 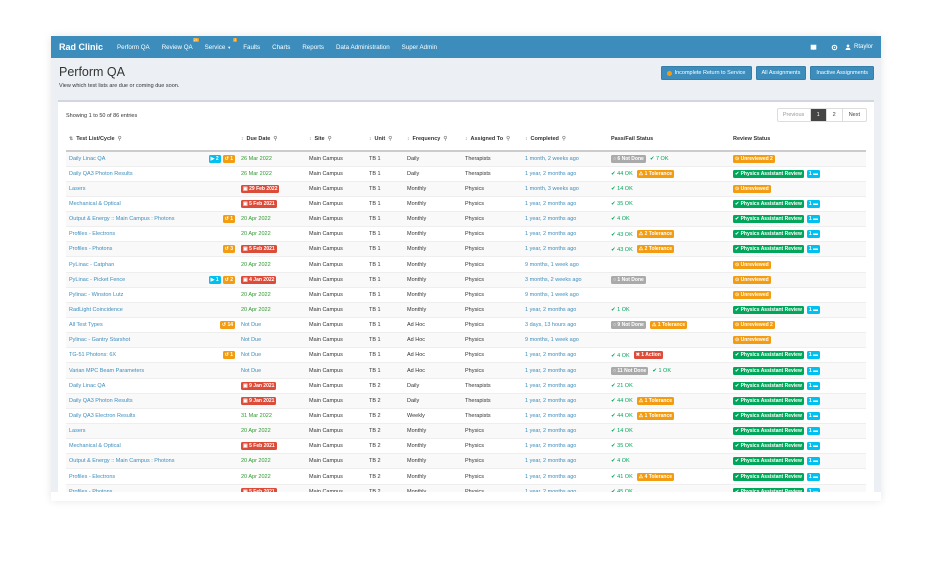 I want to click on test-list-link: Pylinac - Gantry Starshot, so click(x=99, y=340).